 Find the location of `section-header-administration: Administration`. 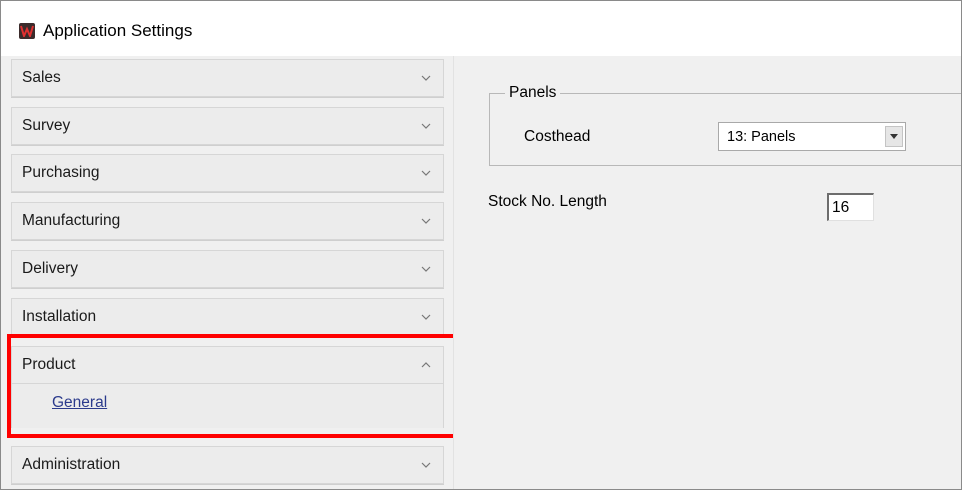

section-header-administration: Administration is located at coordinates (227, 465).